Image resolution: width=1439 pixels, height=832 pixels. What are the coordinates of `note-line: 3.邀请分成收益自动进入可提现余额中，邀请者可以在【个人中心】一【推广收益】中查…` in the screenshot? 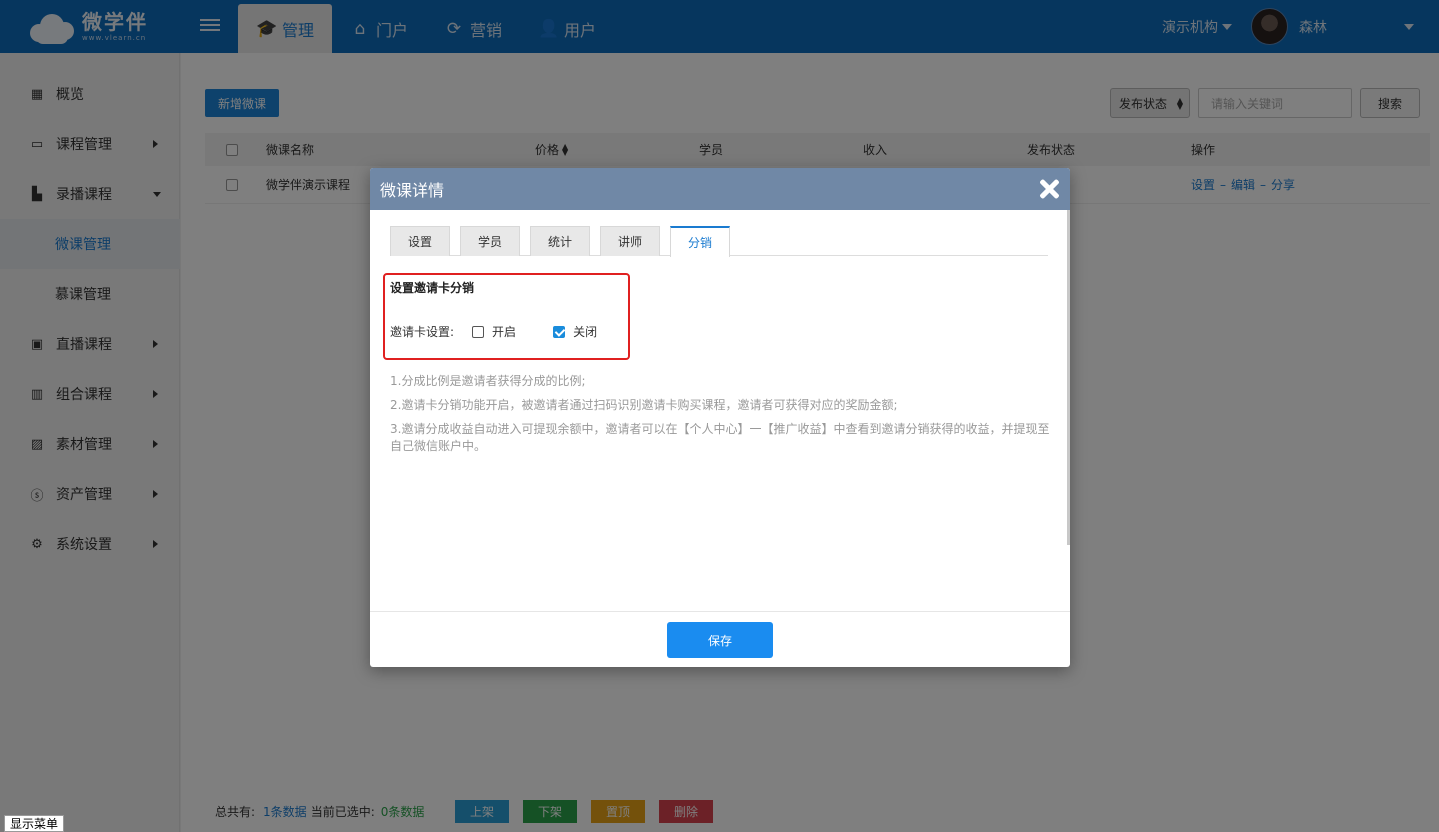 It's located at (720, 437).